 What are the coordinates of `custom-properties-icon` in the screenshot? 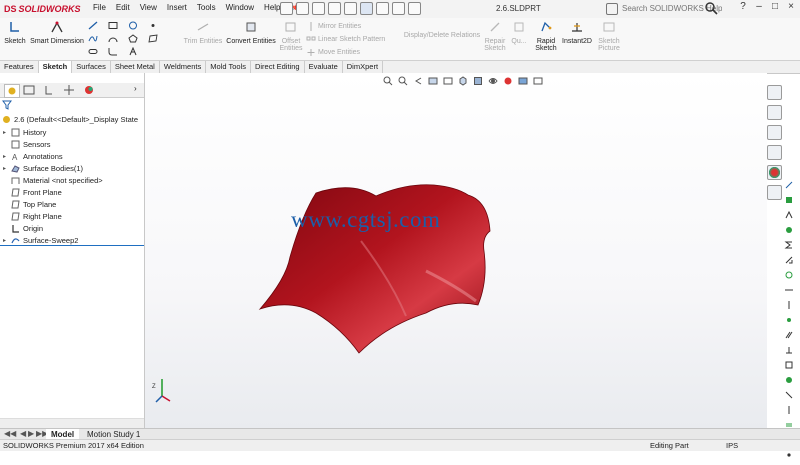 It's located at (774, 192).